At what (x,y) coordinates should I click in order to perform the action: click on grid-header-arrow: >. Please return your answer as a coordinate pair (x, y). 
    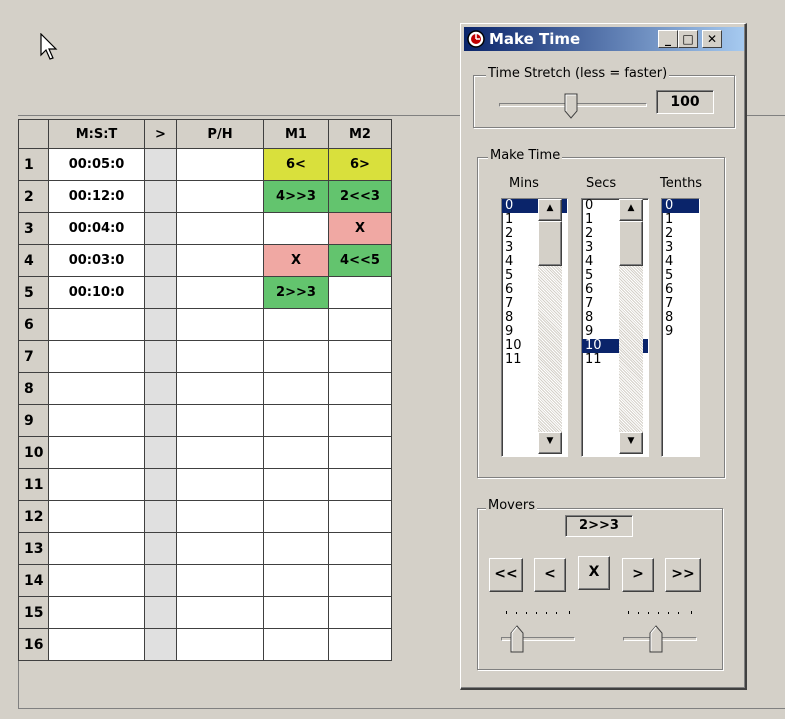
    Looking at the image, I should click on (160, 134).